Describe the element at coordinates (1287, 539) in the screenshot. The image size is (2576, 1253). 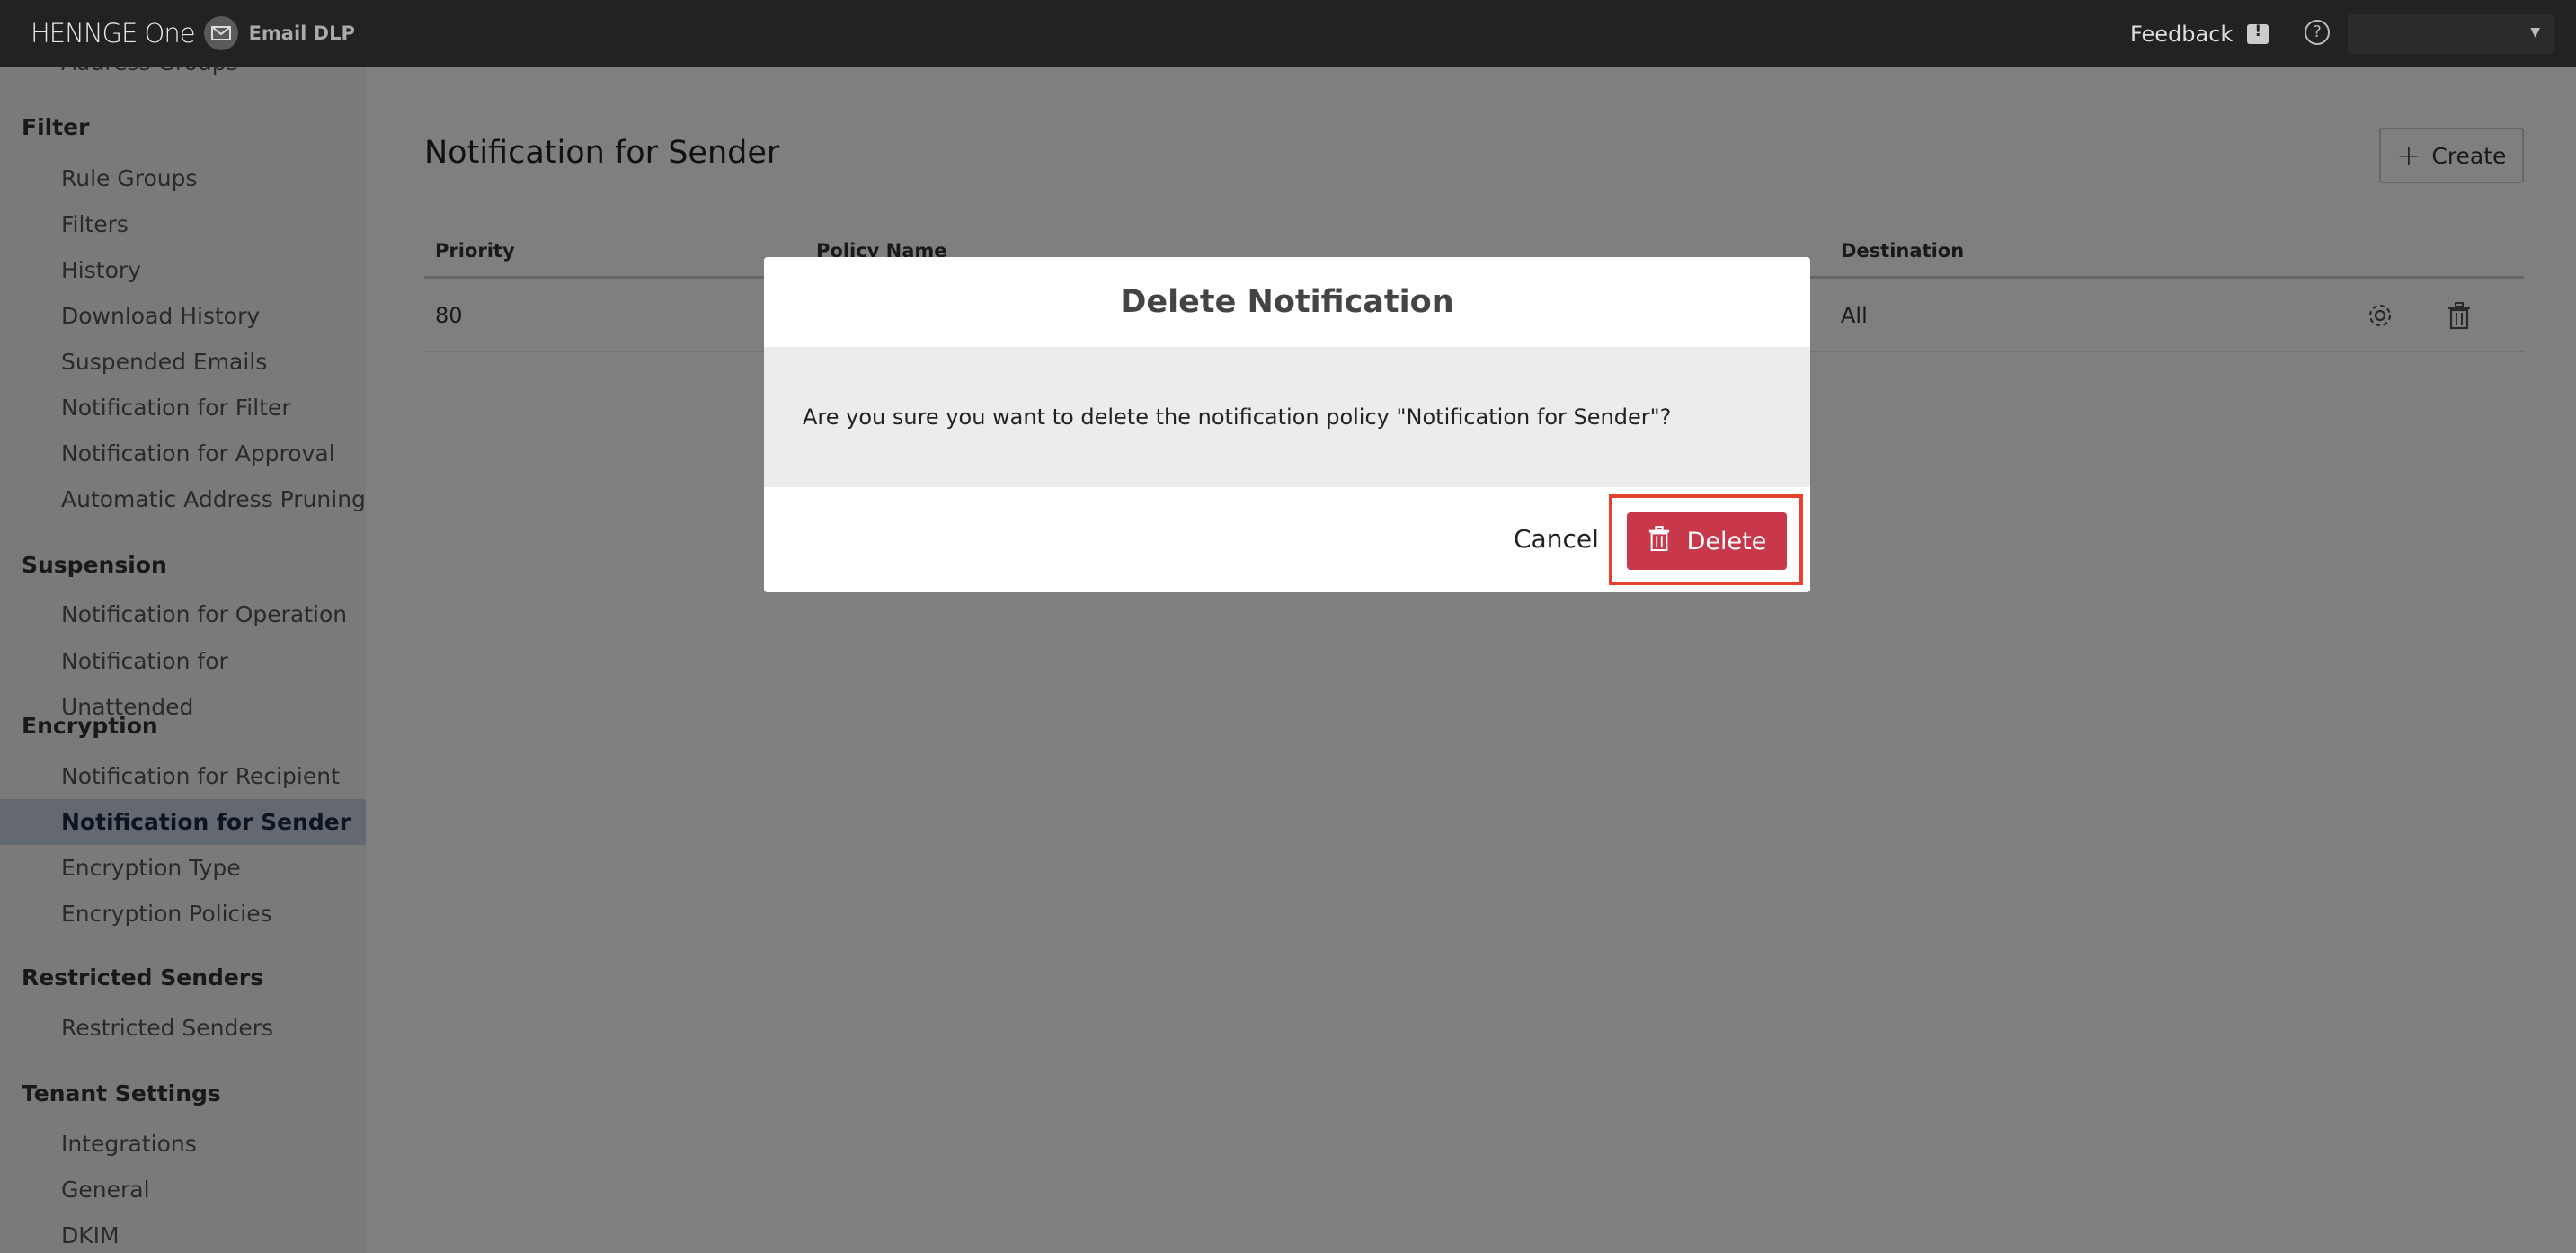
I see `dialog-footer: Cancel Delete` at that location.